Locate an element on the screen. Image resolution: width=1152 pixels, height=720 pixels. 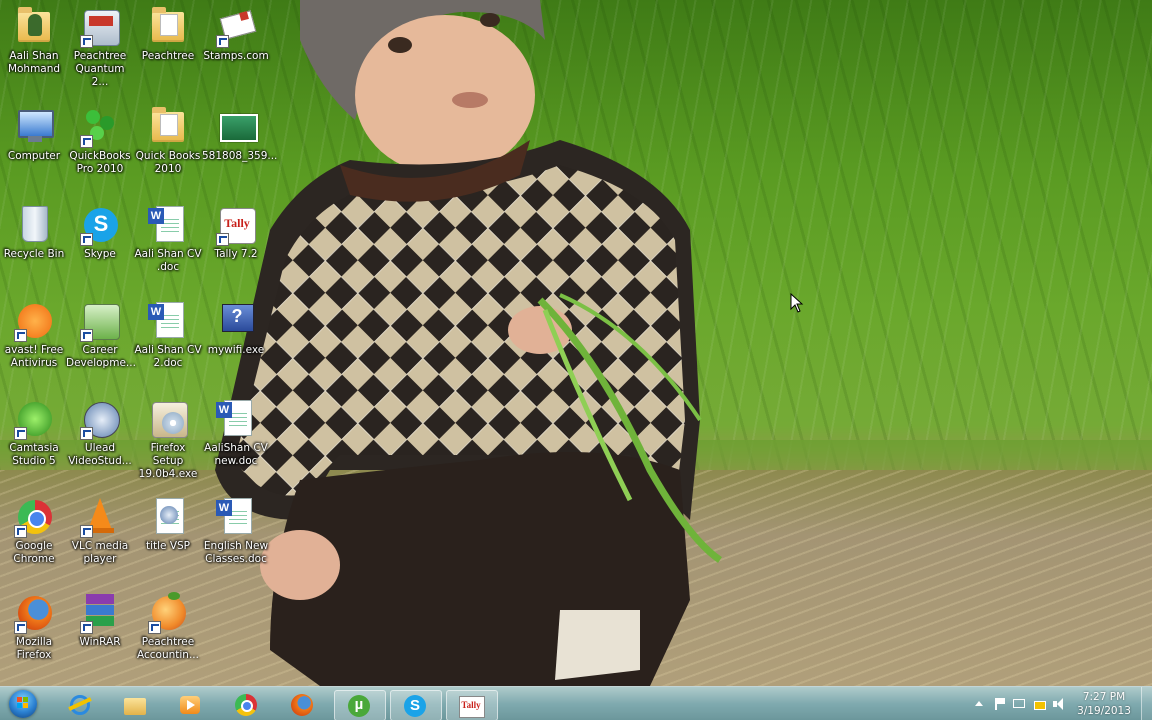
quickbooks-icon is located at coordinates (100, 126).